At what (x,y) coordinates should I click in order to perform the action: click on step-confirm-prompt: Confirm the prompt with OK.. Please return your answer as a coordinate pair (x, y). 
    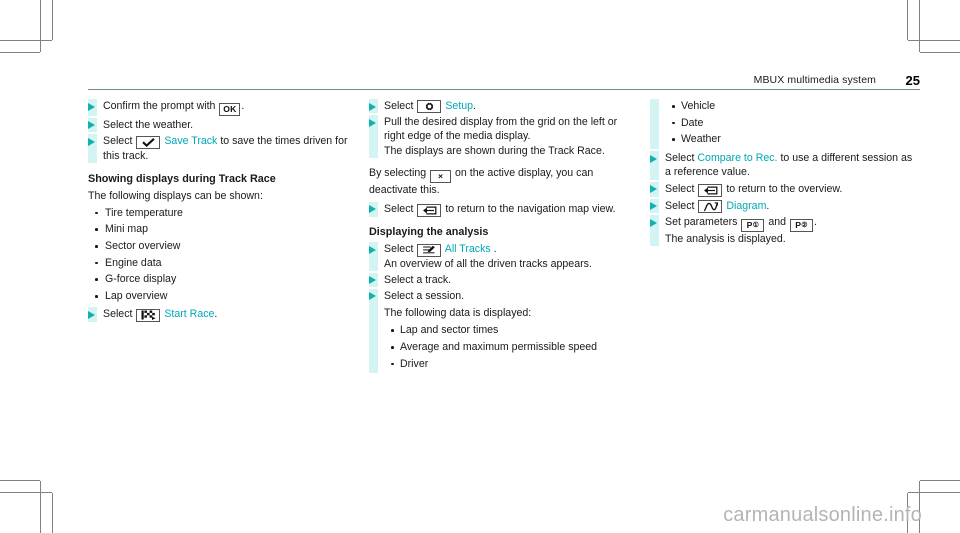
    Looking at the image, I should click on (223, 107).